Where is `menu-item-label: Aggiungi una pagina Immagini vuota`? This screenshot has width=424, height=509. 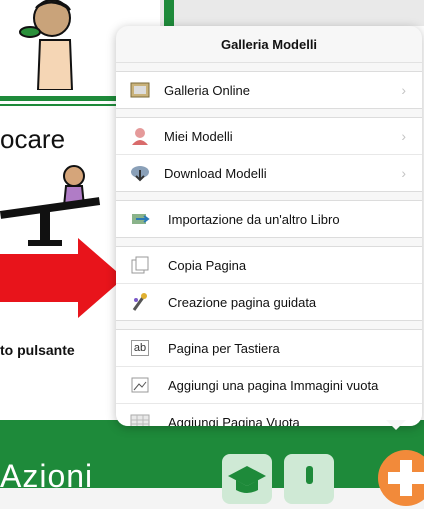
menu-item-label: Aggiungi una pagina Immagini vuota is located at coordinates (273, 385).